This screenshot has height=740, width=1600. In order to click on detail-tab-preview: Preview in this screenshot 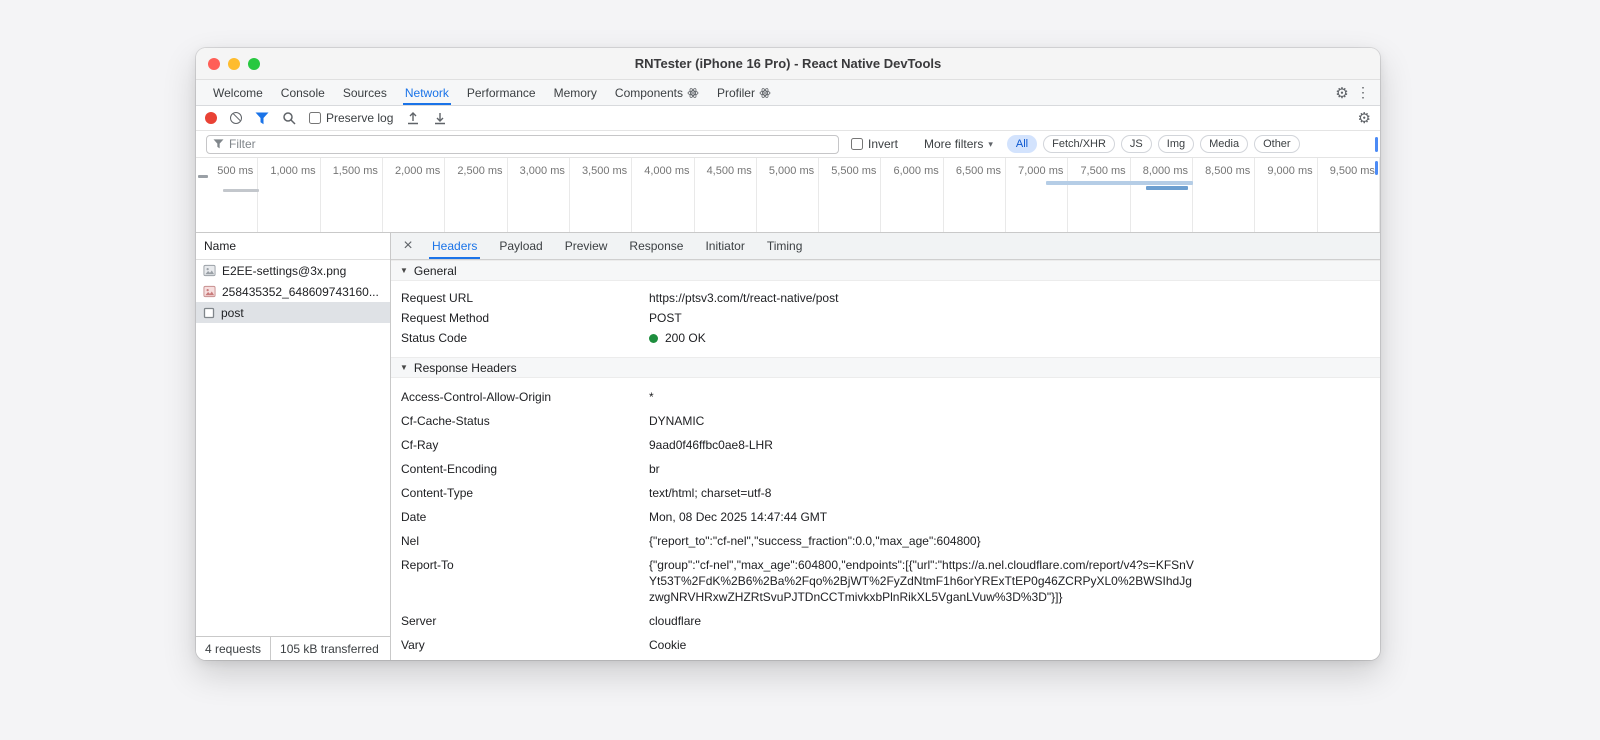, I will do `click(586, 246)`.